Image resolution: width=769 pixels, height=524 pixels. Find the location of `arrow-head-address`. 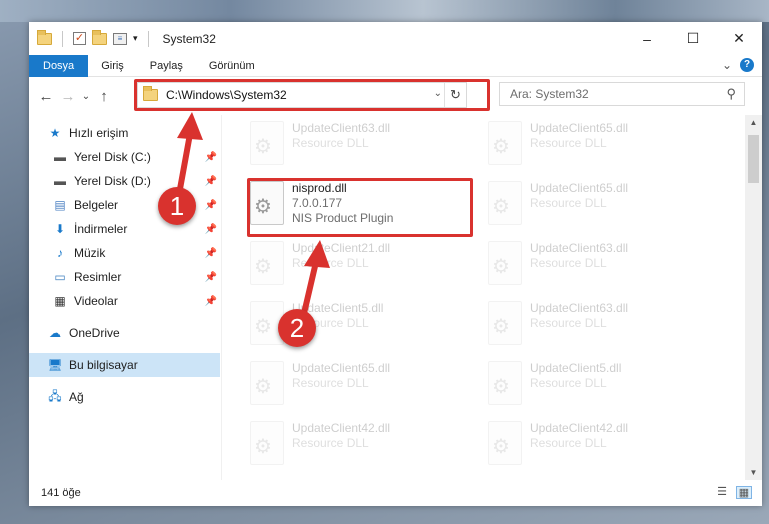

arrow-head-address is located at coordinates (190, 126).